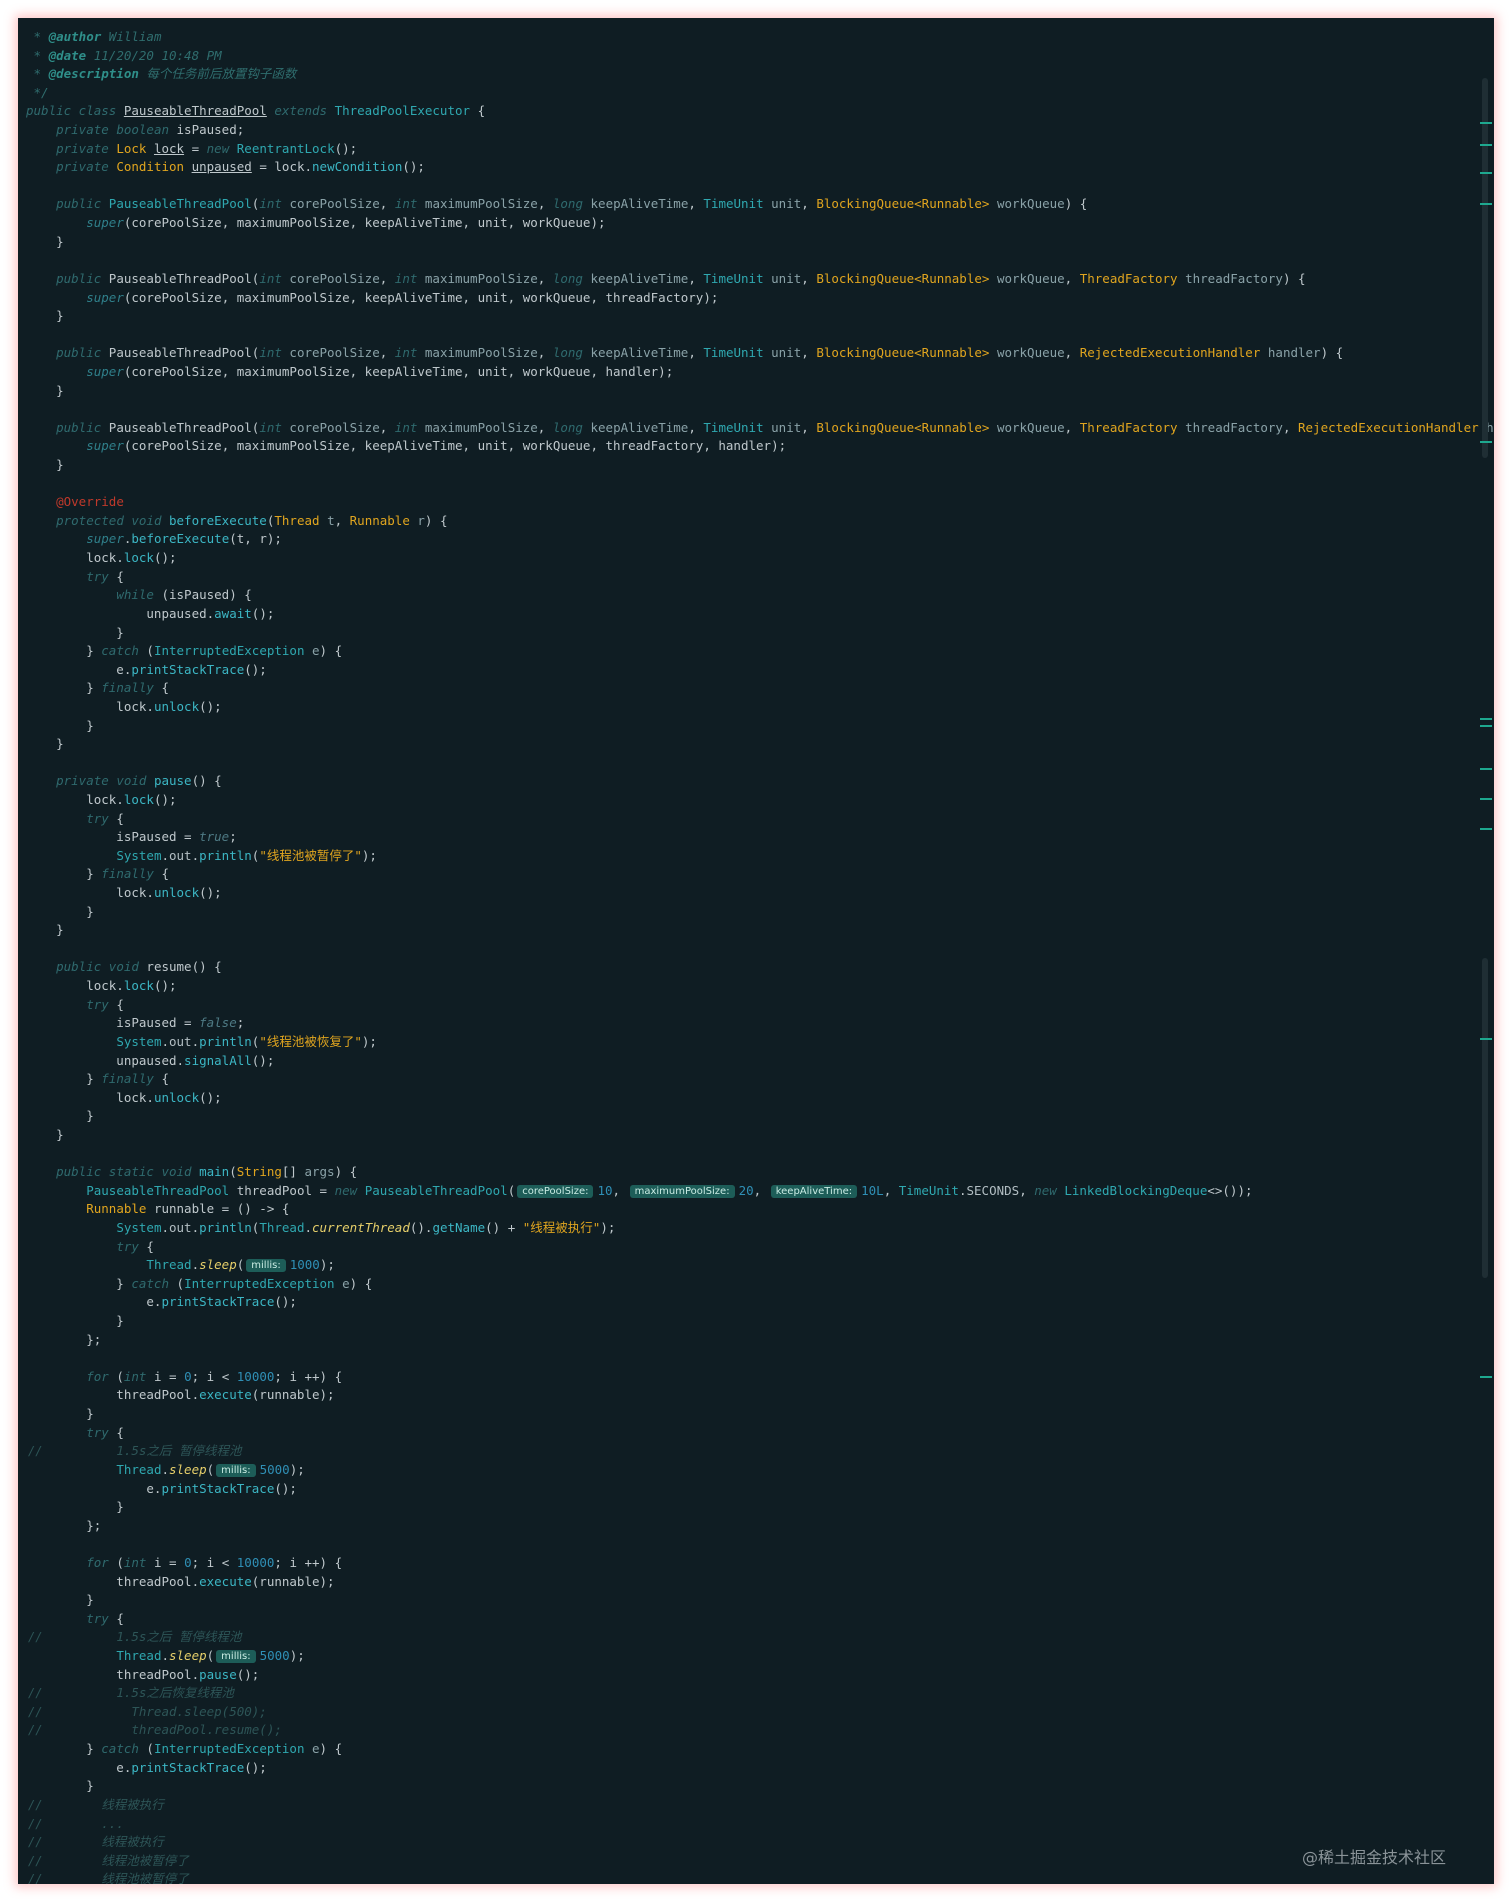  Describe the element at coordinates (753, 595) in the screenshot. I see `code-line: while (isPaused) {` at that location.